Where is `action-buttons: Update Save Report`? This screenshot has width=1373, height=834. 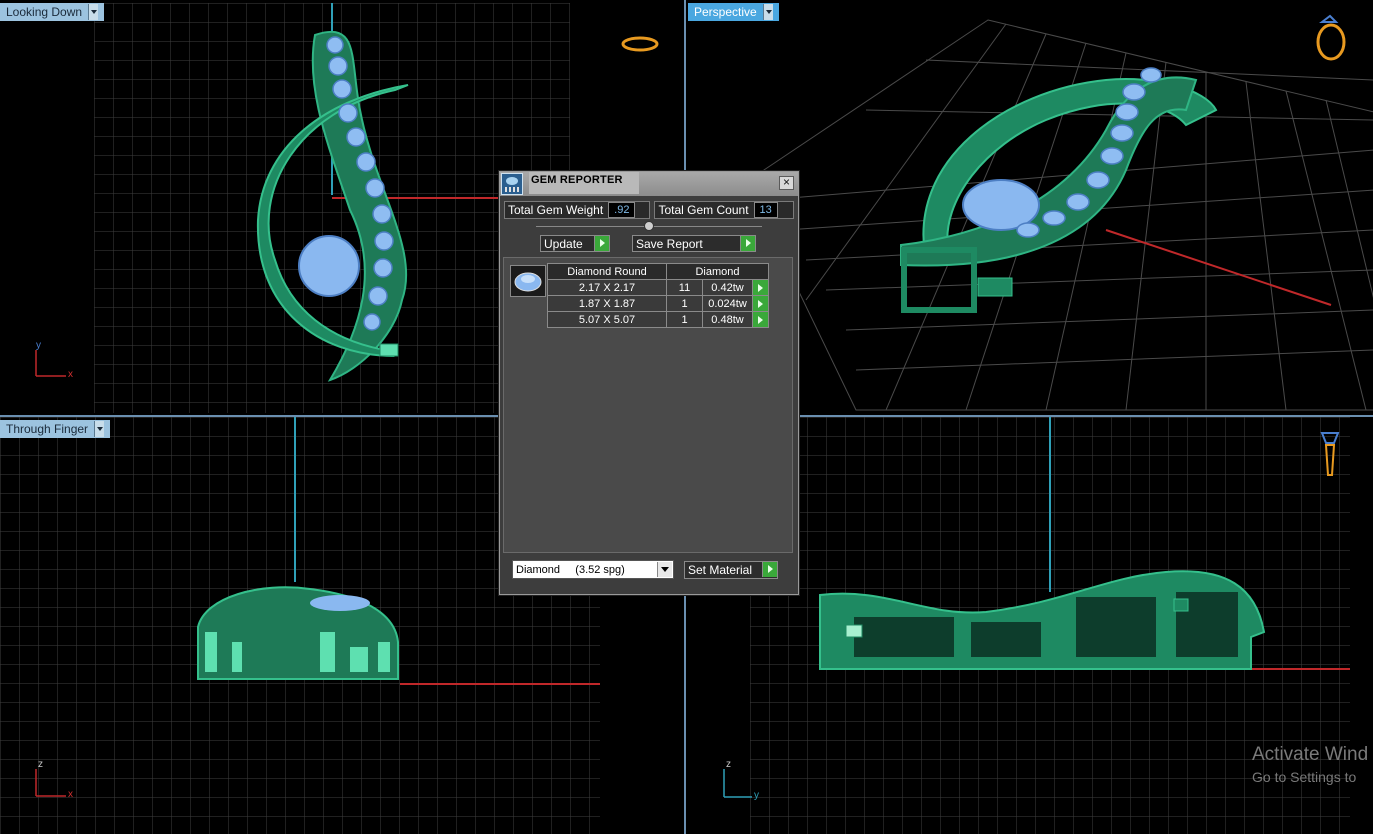
action-buttons: Update Save Report is located at coordinates (648, 243).